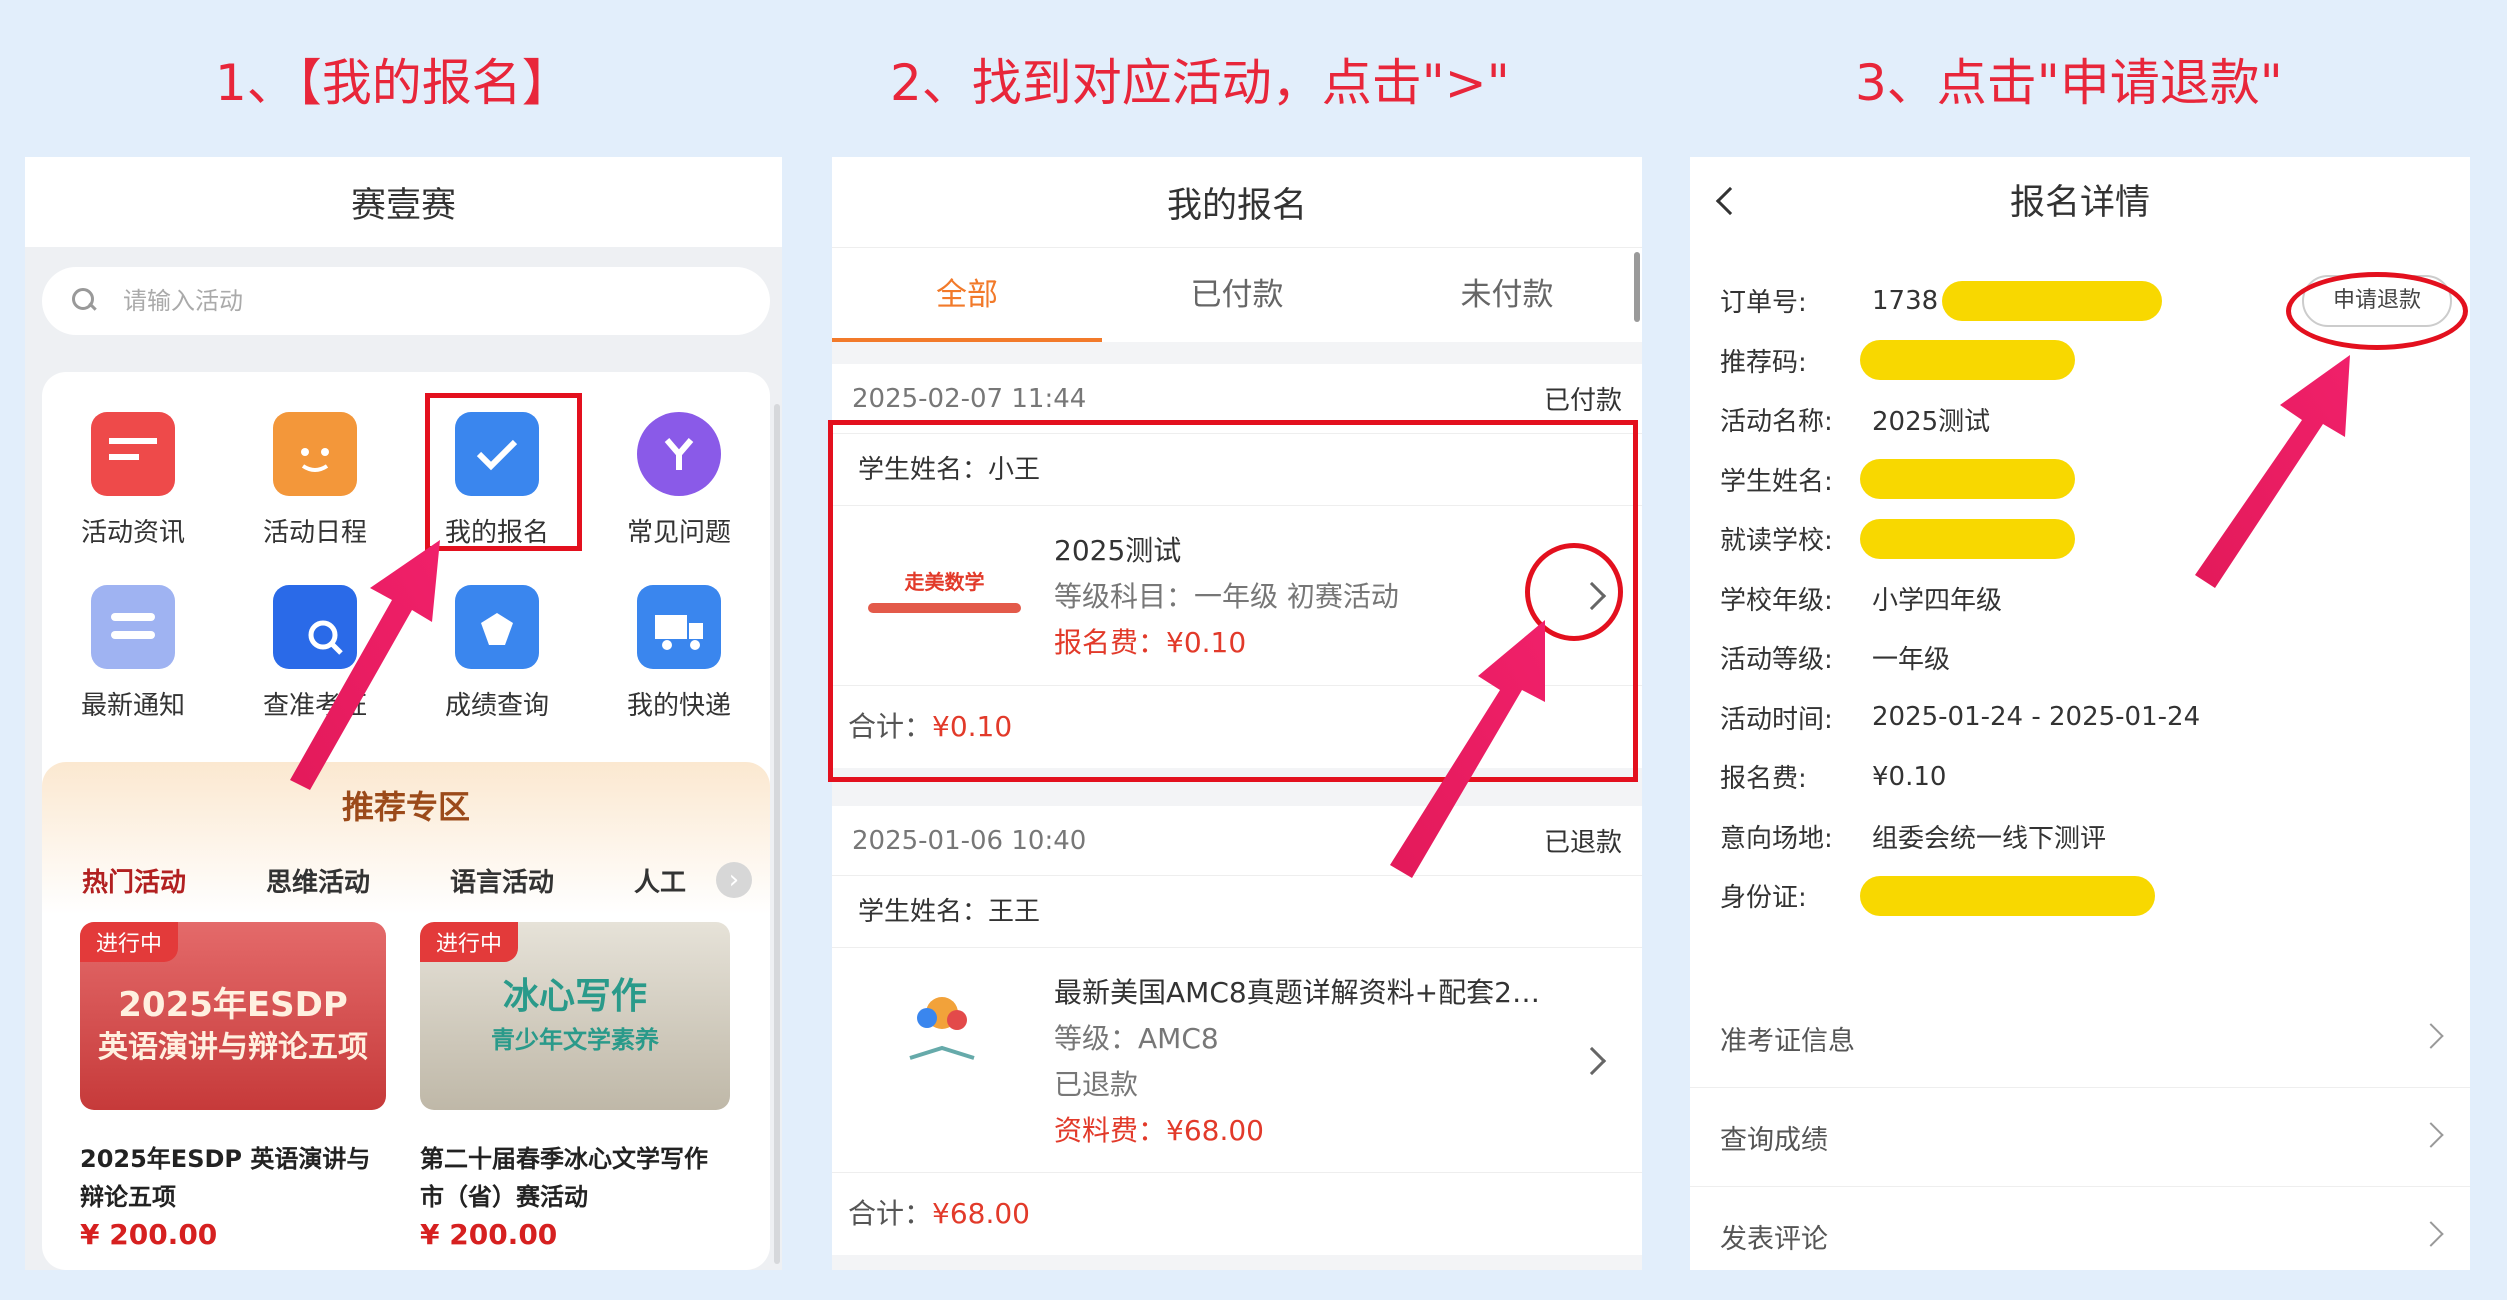  What do you see at coordinates (393, 83) in the screenshot?
I see `step-1-title: 1、【我的报名】` at bounding box center [393, 83].